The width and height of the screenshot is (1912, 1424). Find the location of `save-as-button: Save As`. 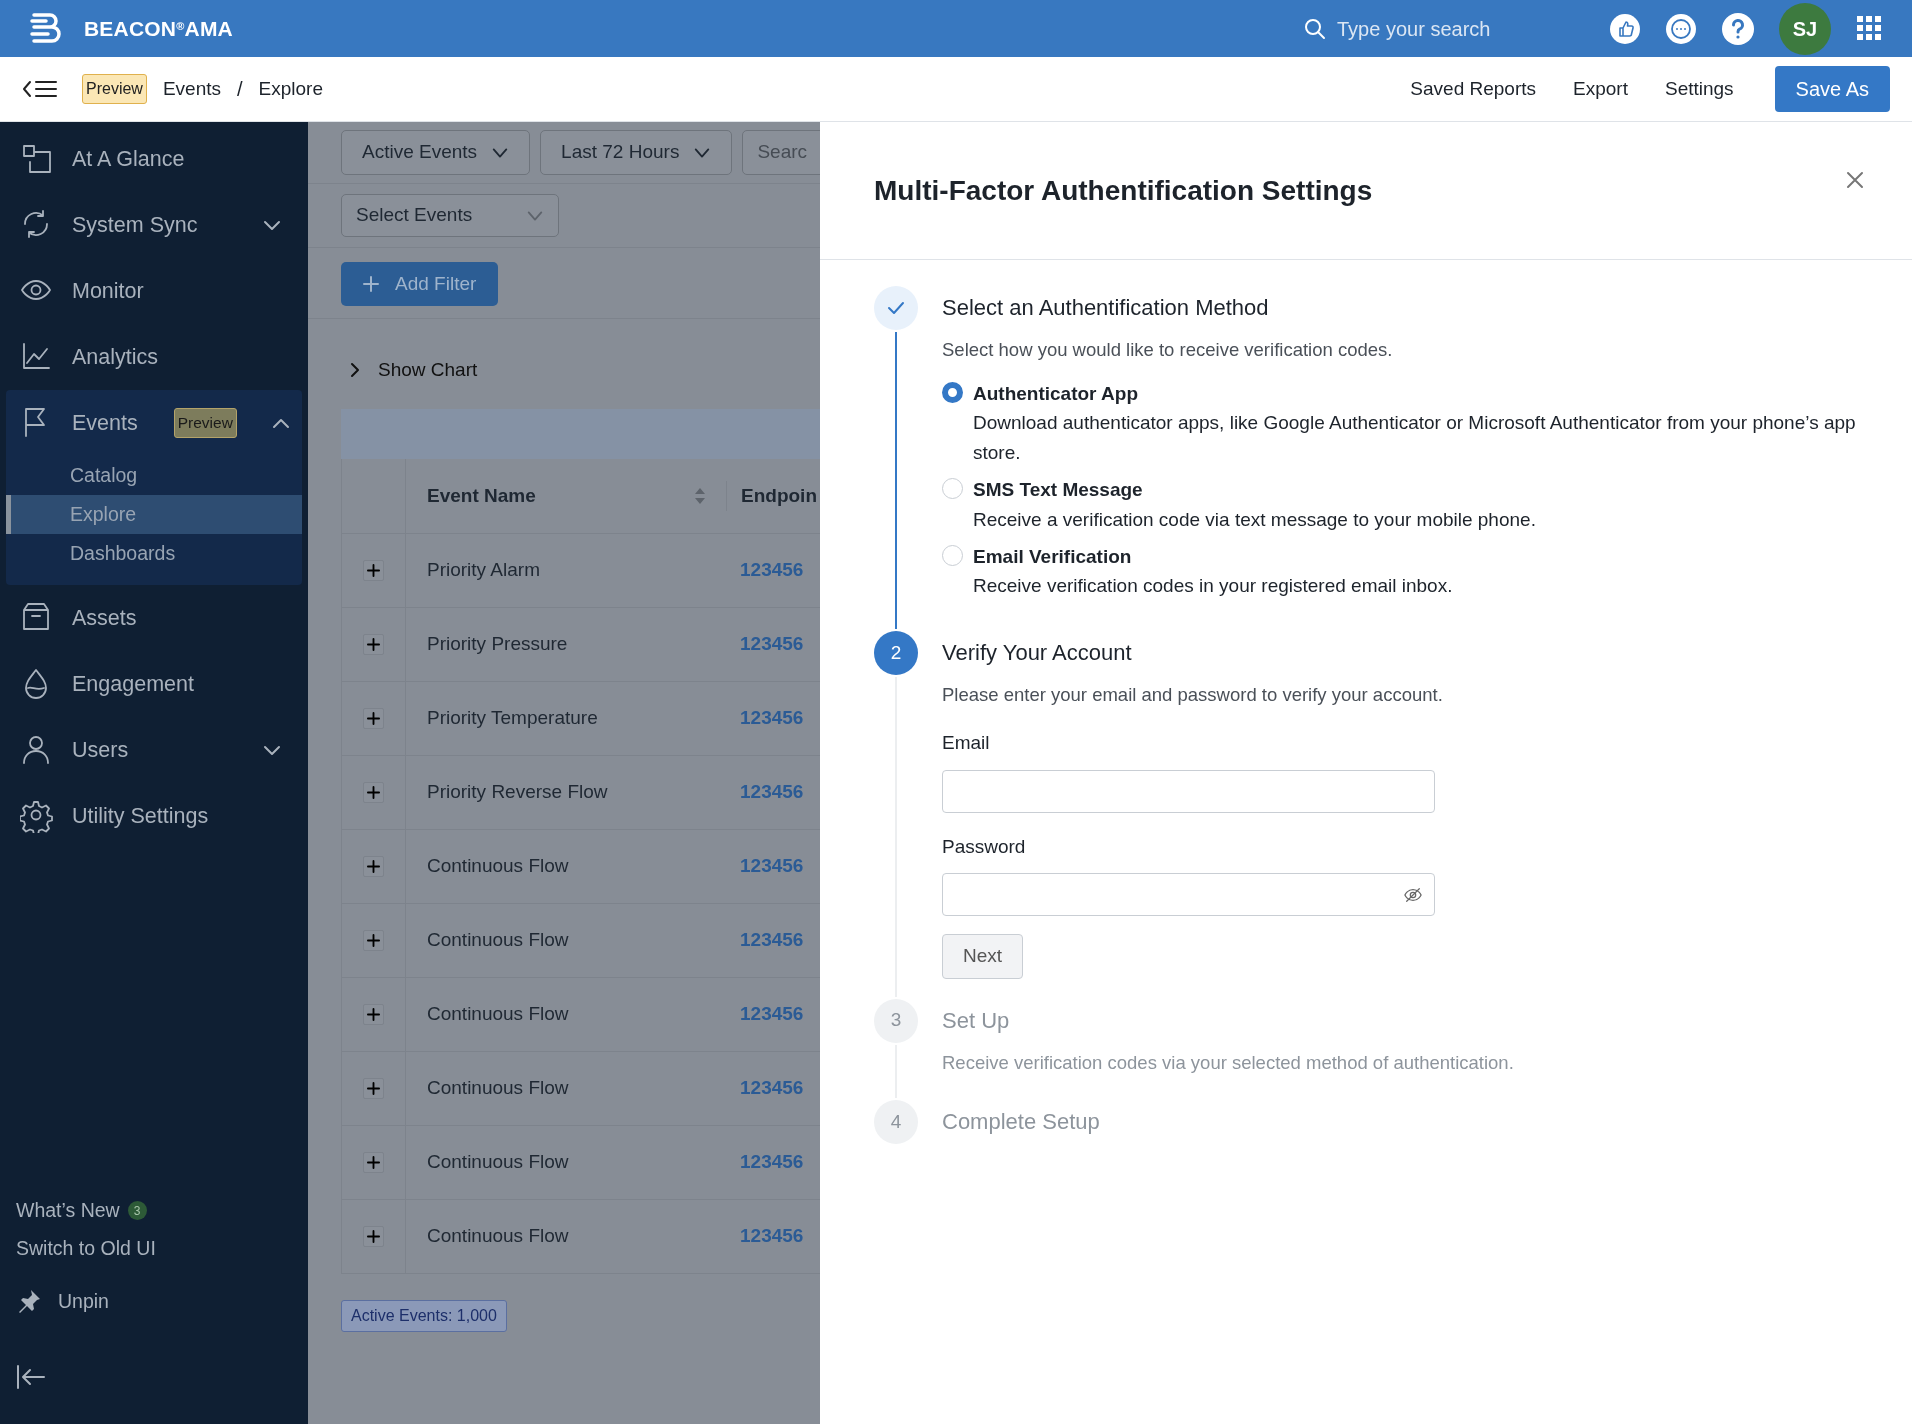

save-as-button: Save As is located at coordinates (1832, 89).